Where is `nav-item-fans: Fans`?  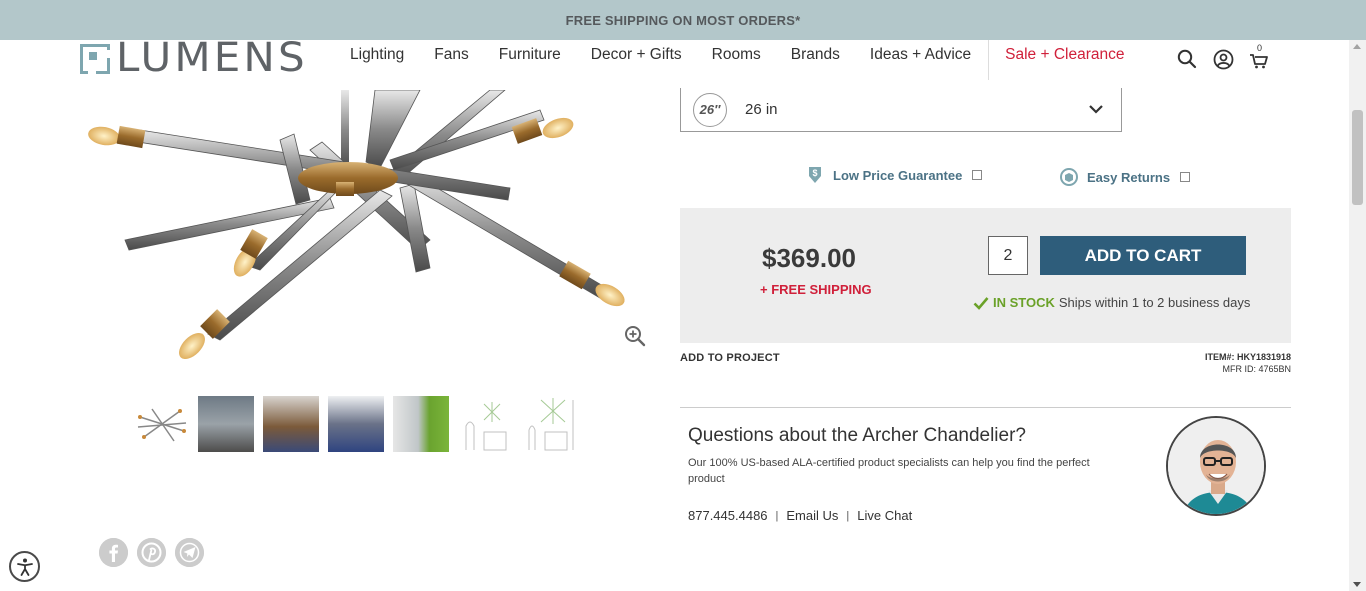 nav-item-fans: Fans is located at coordinates (451, 65).